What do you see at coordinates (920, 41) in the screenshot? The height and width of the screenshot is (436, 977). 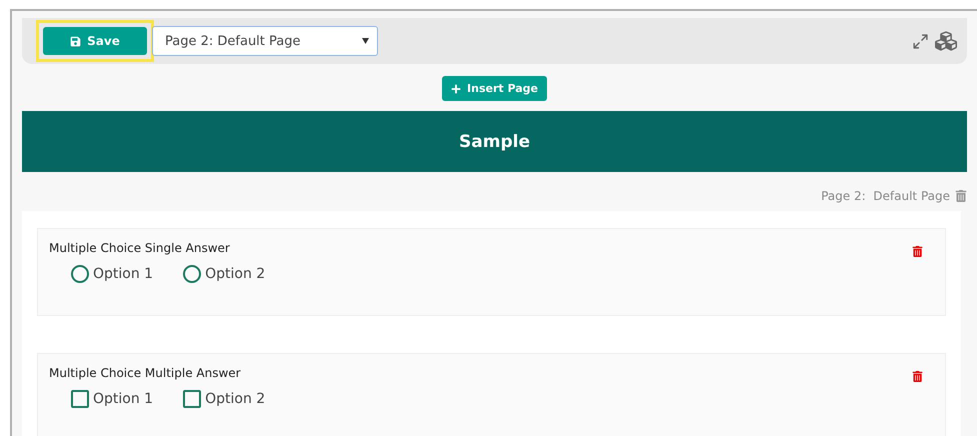 I see `expand-icon` at bounding box center [920, 41].